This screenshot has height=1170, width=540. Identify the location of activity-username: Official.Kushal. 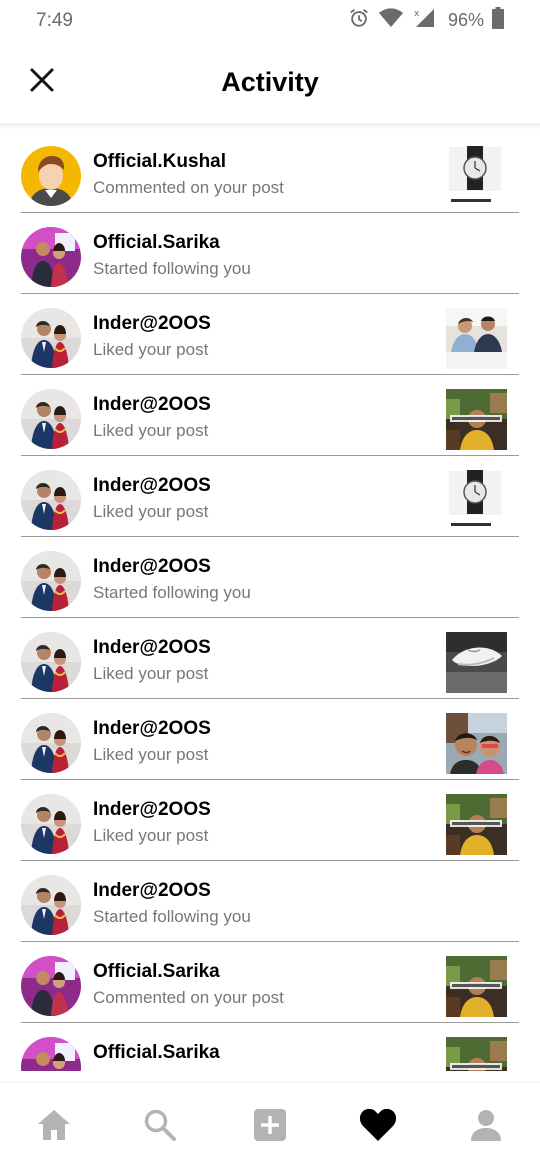
(159, 162).